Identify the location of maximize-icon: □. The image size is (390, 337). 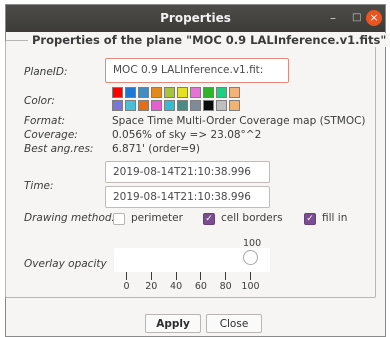
(356, 17).